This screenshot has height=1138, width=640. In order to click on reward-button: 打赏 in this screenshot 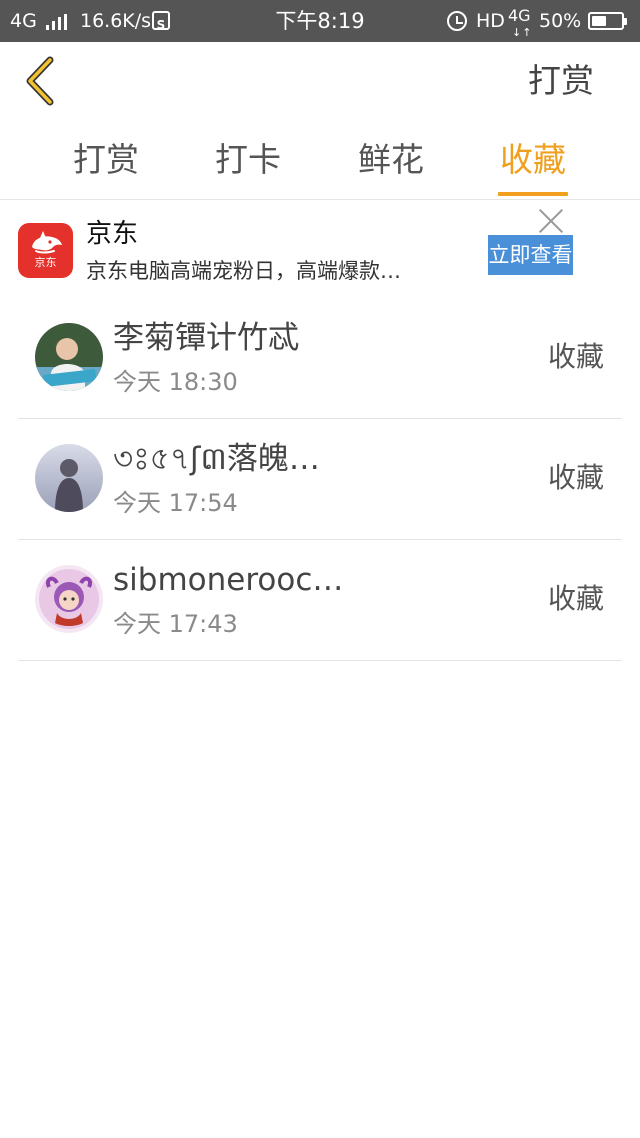, I will do `click(561, 81)`.